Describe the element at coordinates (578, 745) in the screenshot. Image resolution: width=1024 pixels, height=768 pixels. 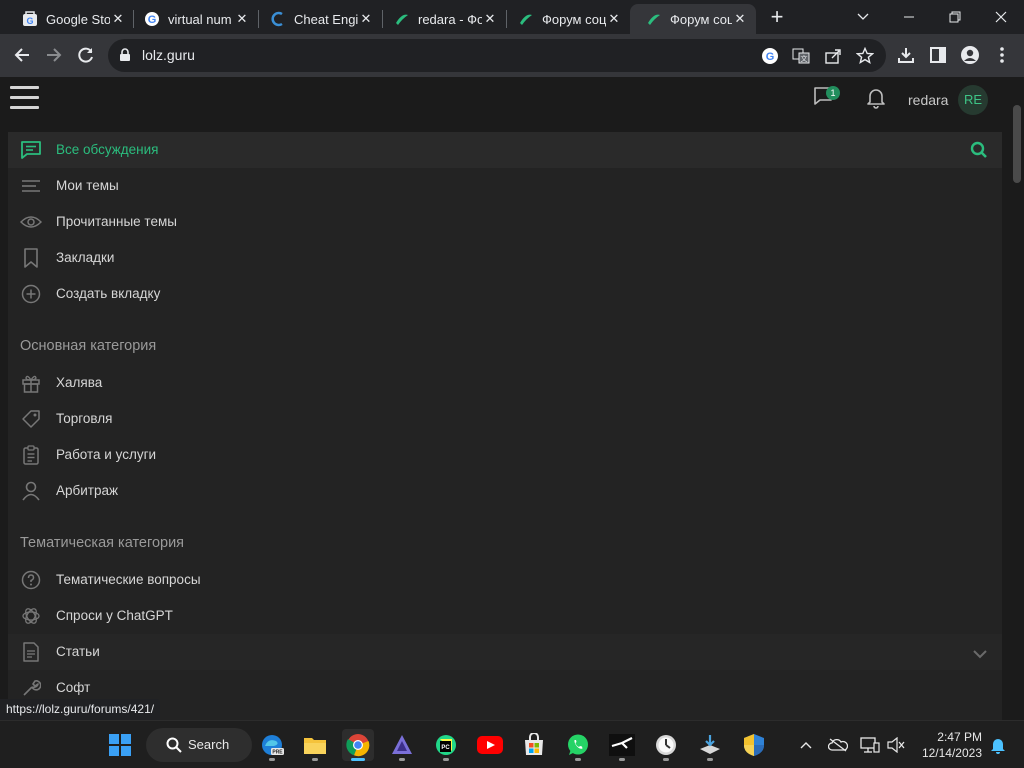
I see `whatsapp-app` at that location.